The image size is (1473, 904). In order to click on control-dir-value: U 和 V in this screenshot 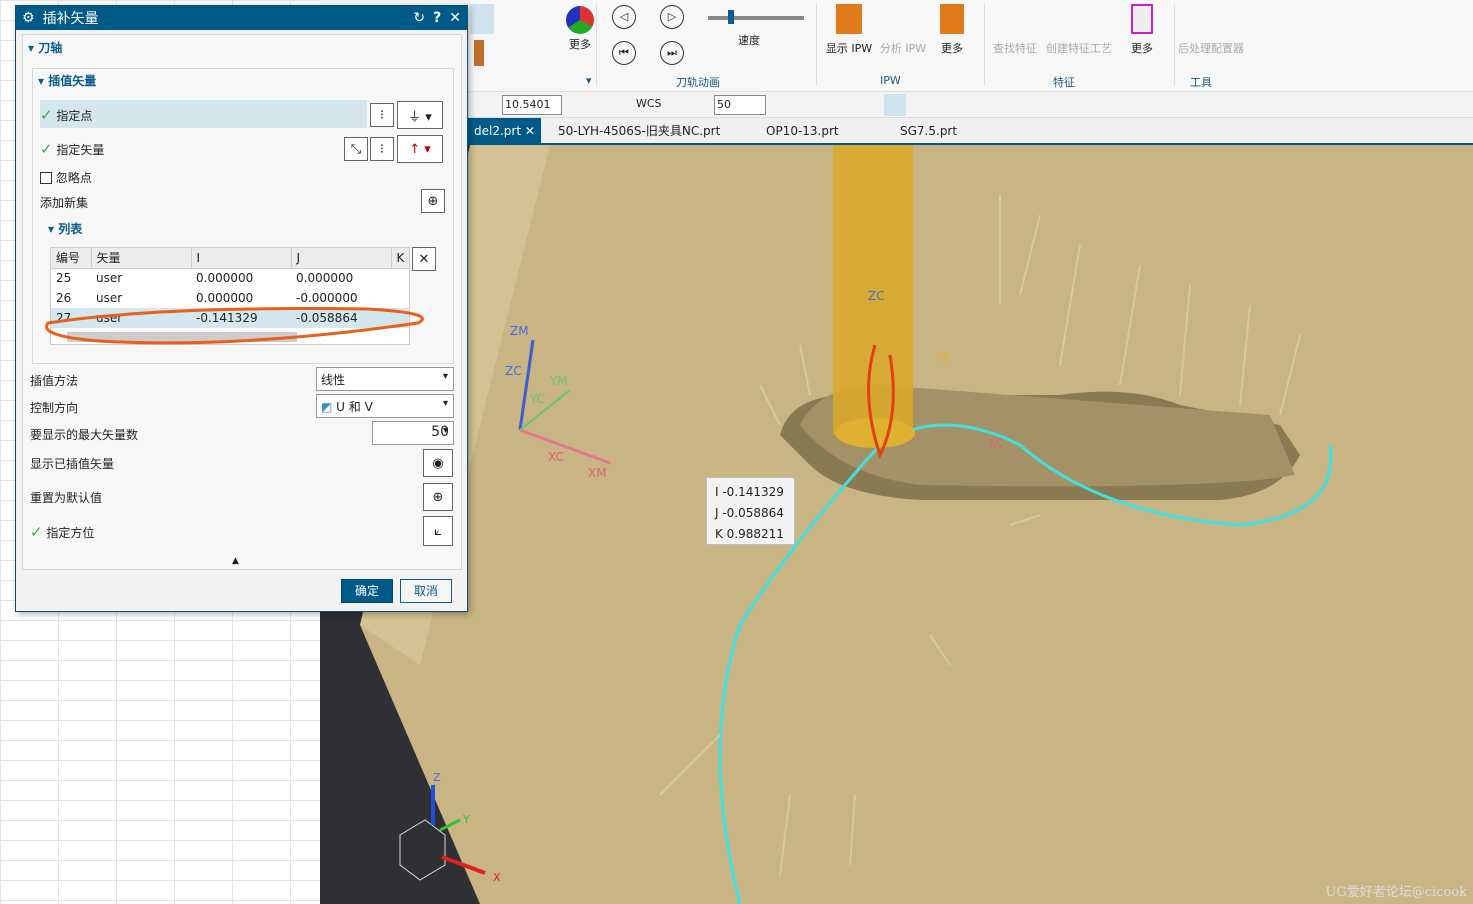, I will do `click(354, 407)`.